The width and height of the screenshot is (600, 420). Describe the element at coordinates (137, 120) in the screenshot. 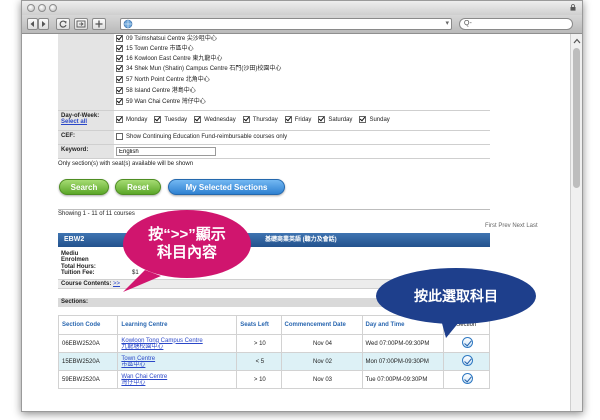

I see `day-label: Monday` at that location.